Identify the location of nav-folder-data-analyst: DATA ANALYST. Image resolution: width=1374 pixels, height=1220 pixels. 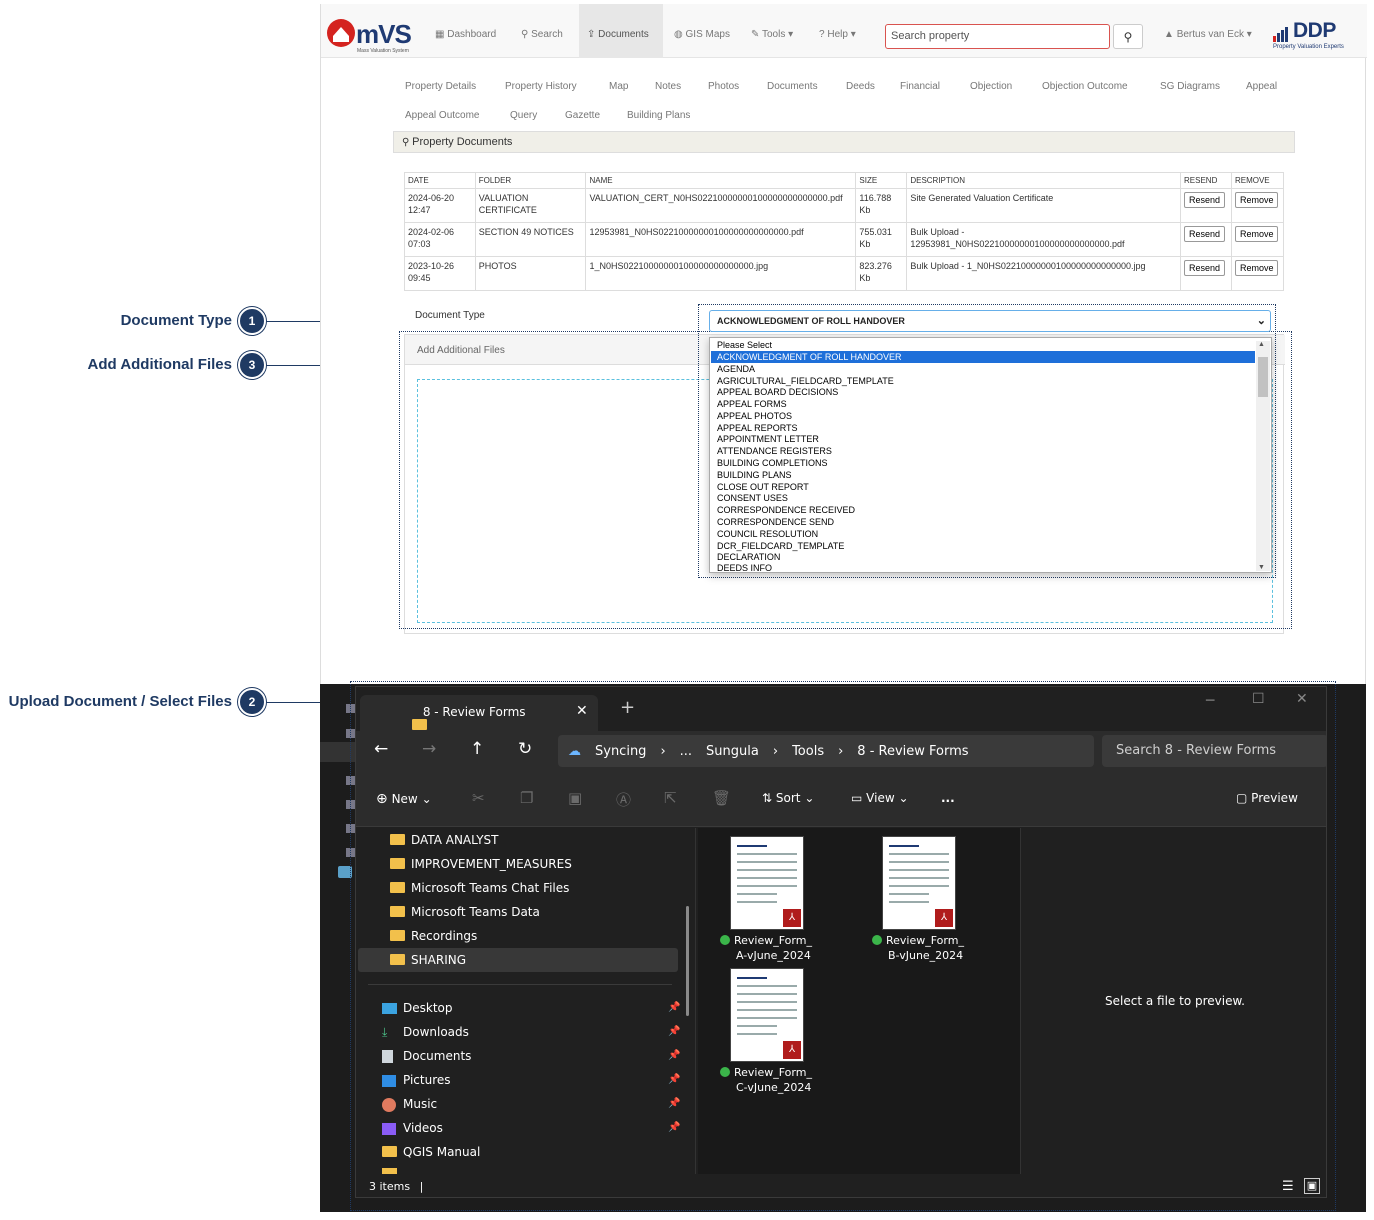
(444, 840).